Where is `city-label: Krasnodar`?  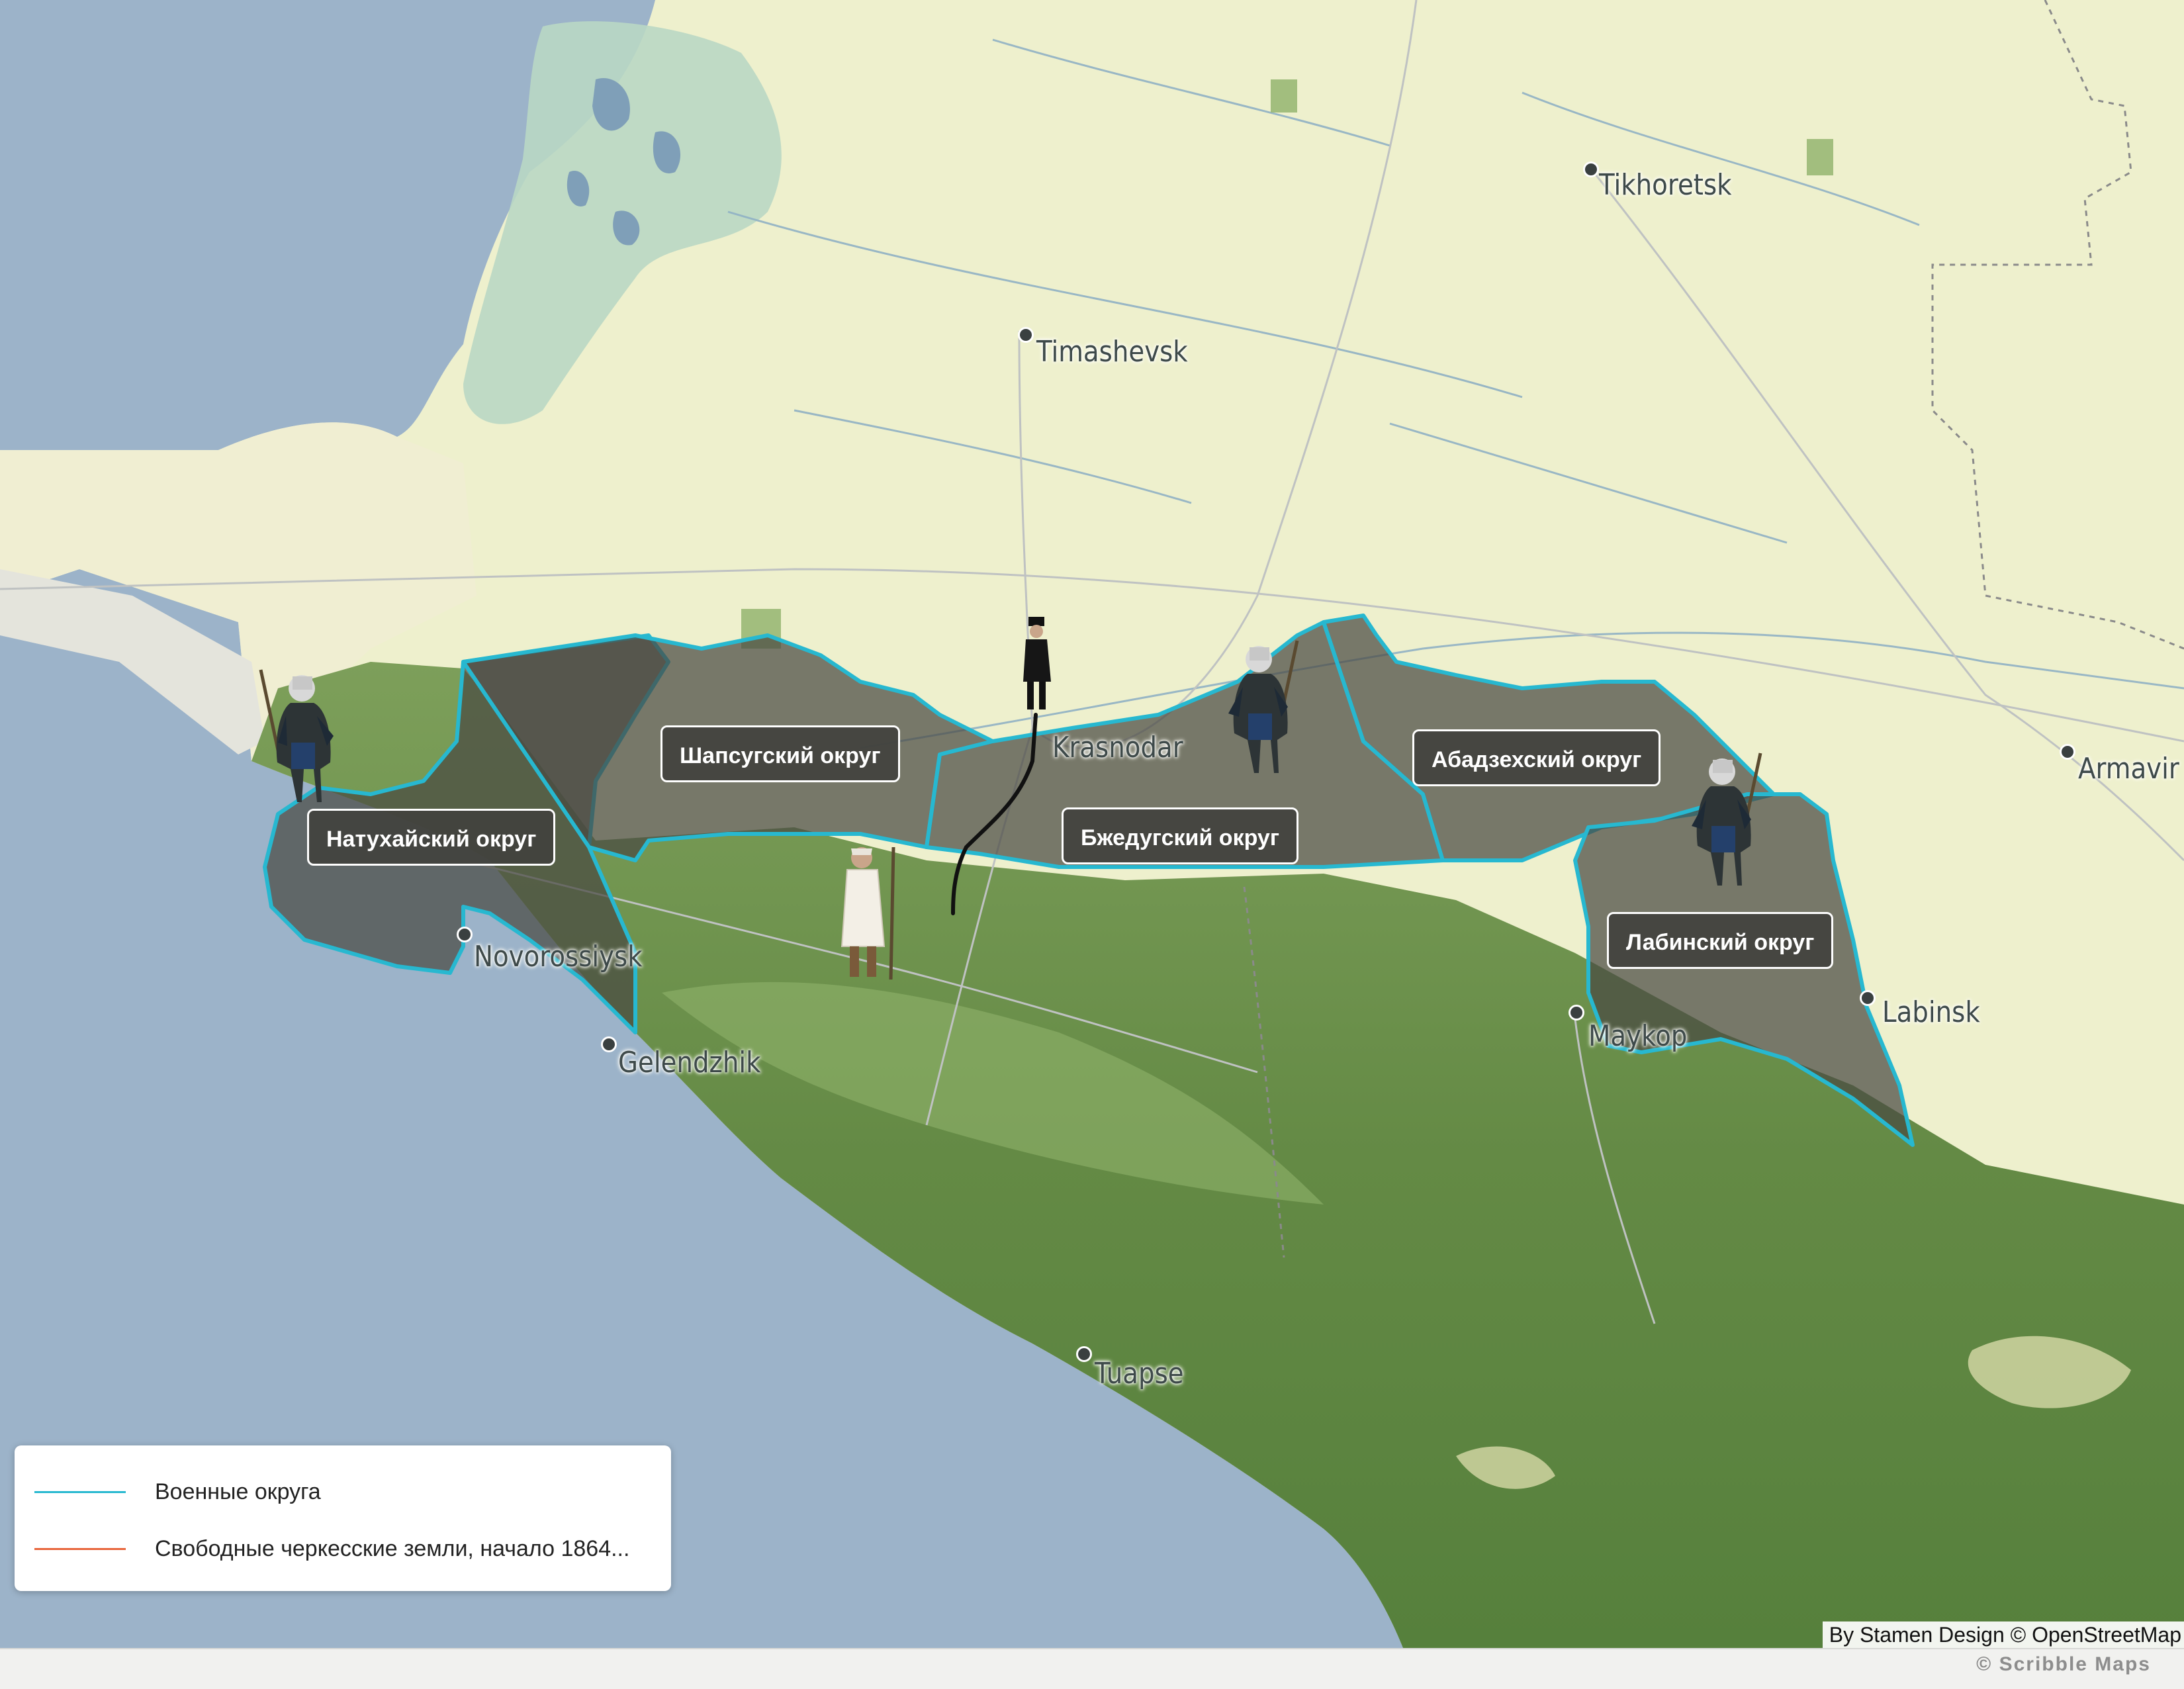
city-label: Krasnodar is located at coordinates (1117, 747).